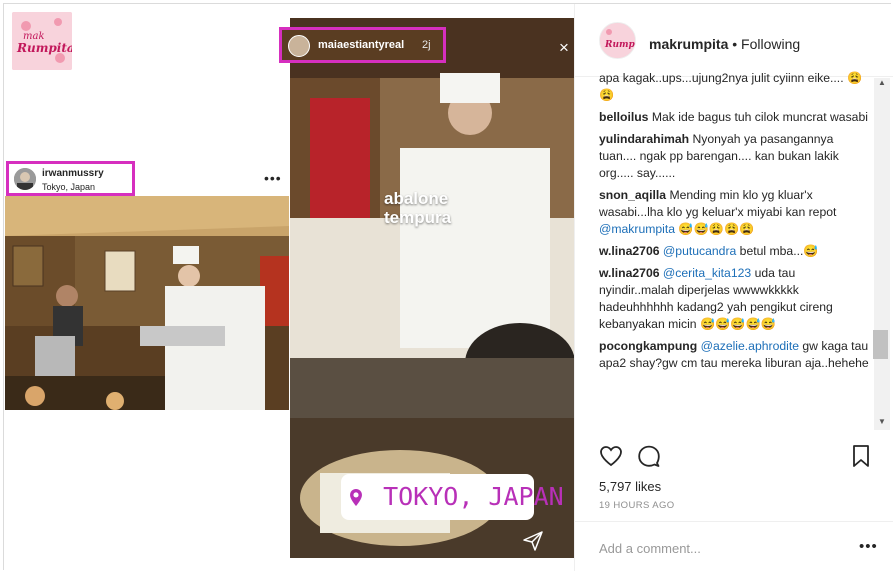 This screenshot has height=573, width=894. I want to click on pane-avatar: Rump, so click(617, 40).